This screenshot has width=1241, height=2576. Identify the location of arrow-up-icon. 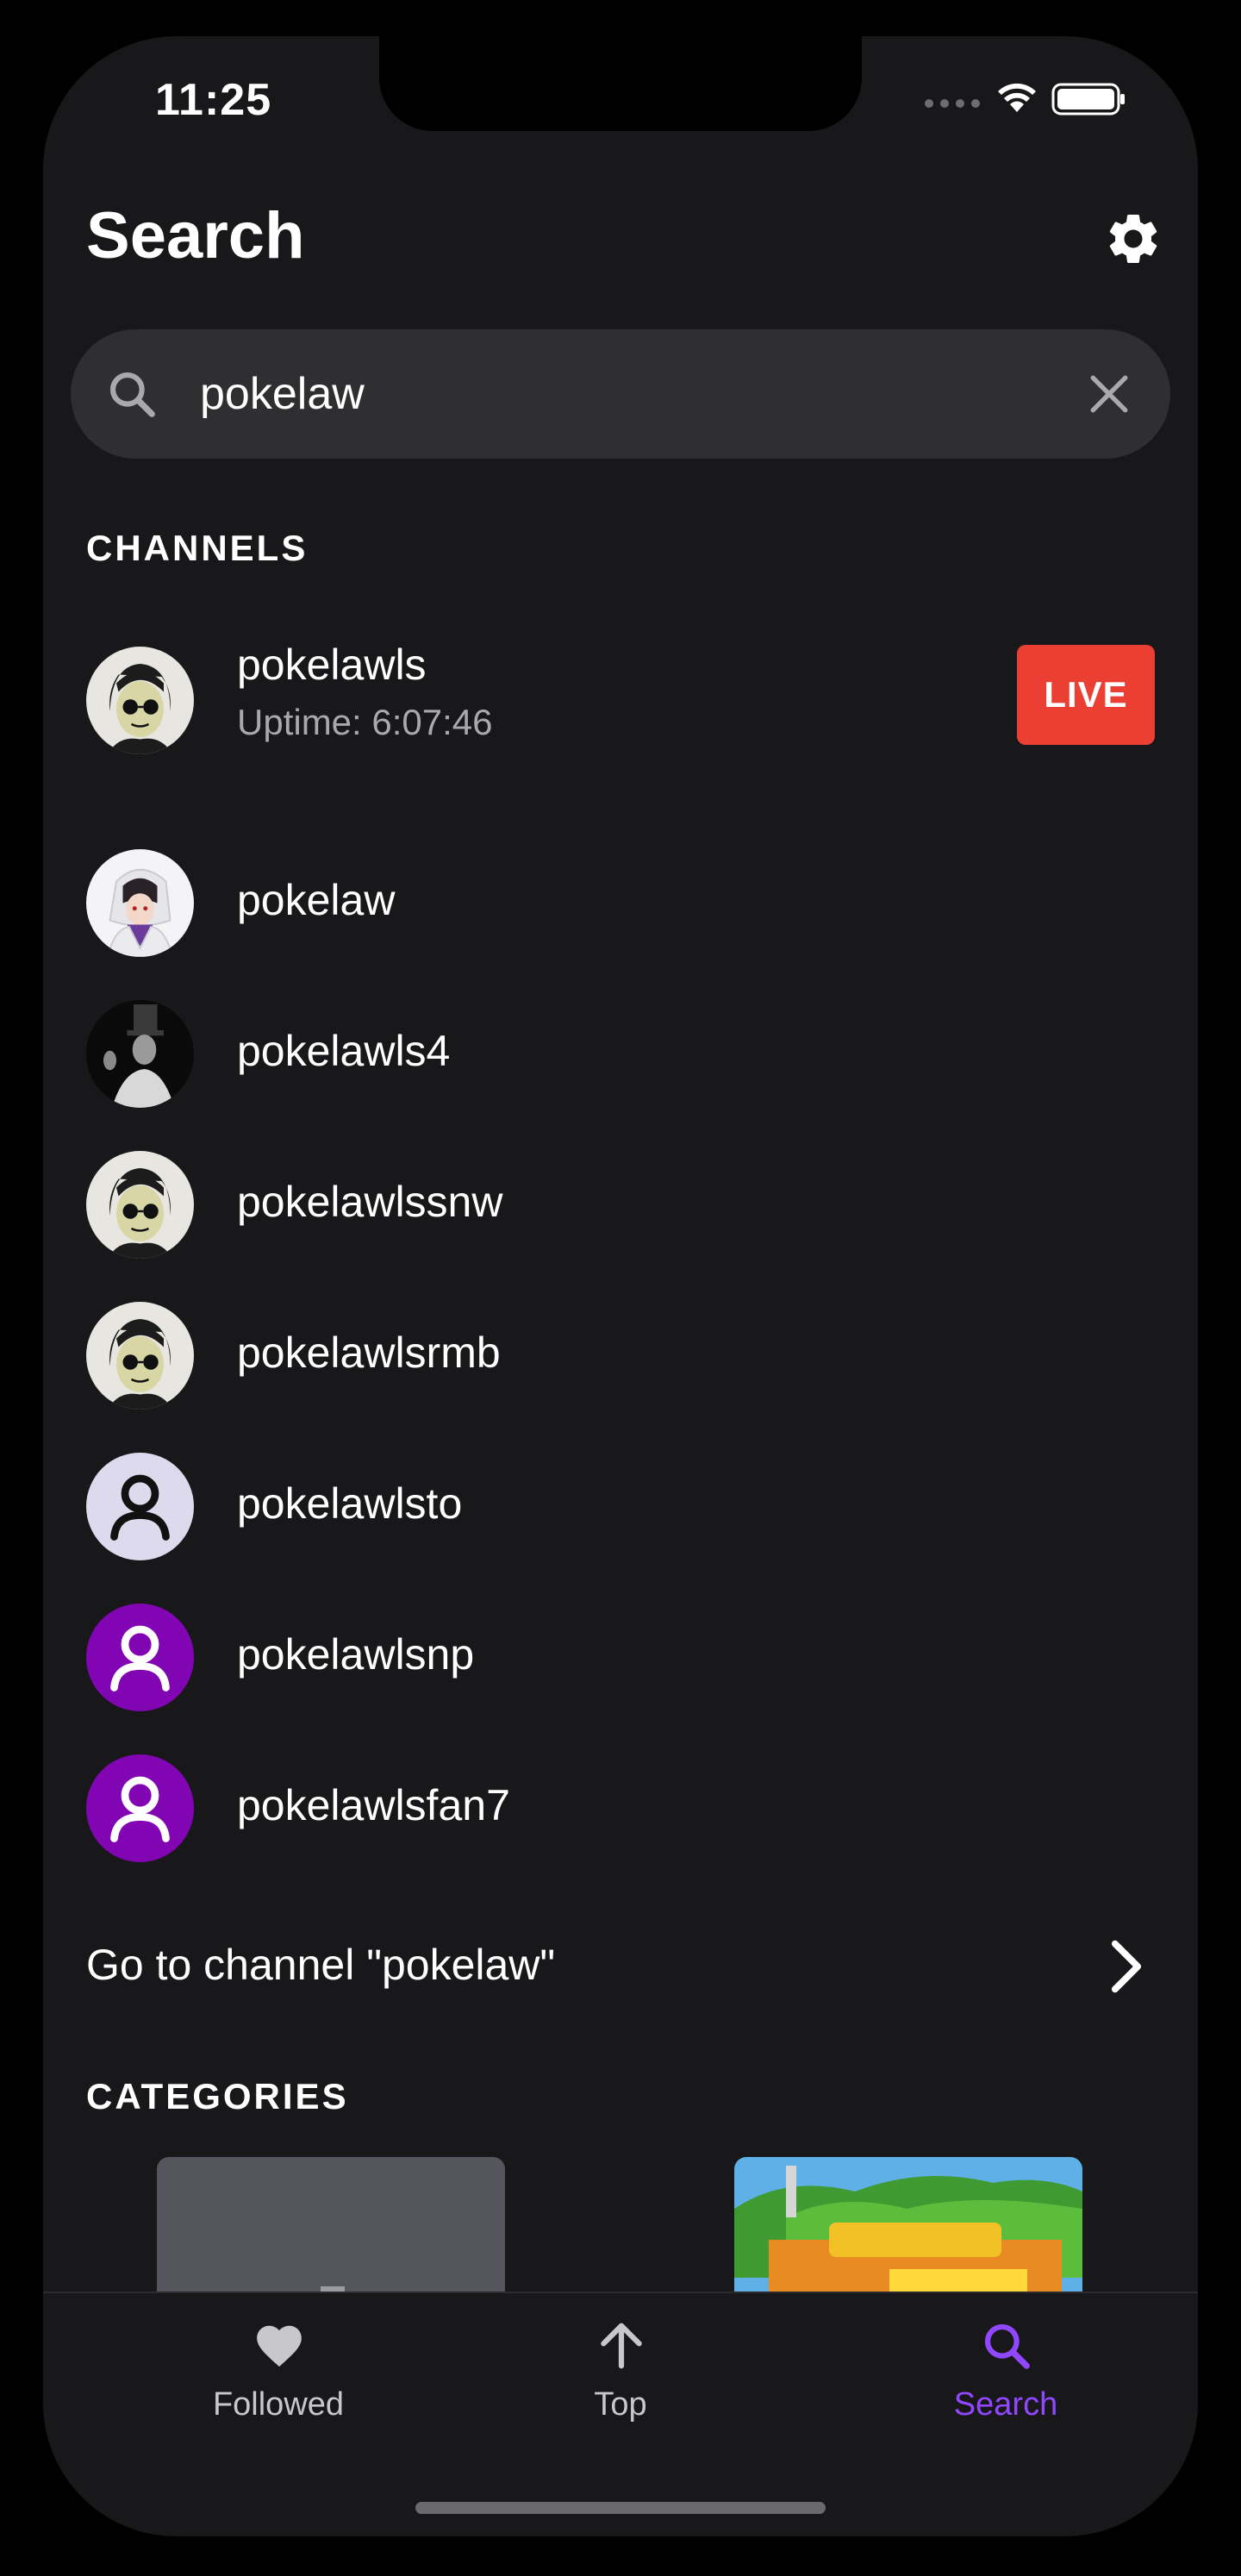
(621, 2346).